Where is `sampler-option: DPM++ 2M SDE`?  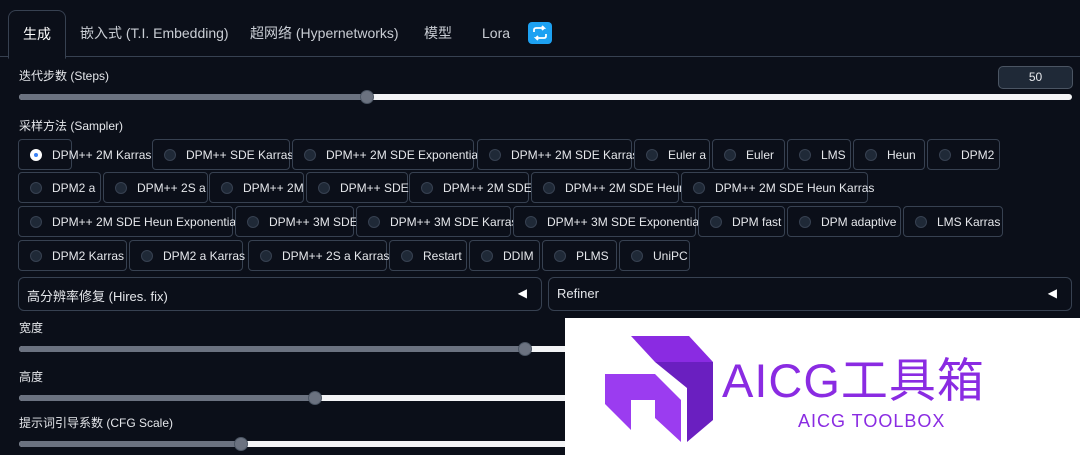 sampler-option: DPM++ 2M SDE is located at coordinates (470, 187).